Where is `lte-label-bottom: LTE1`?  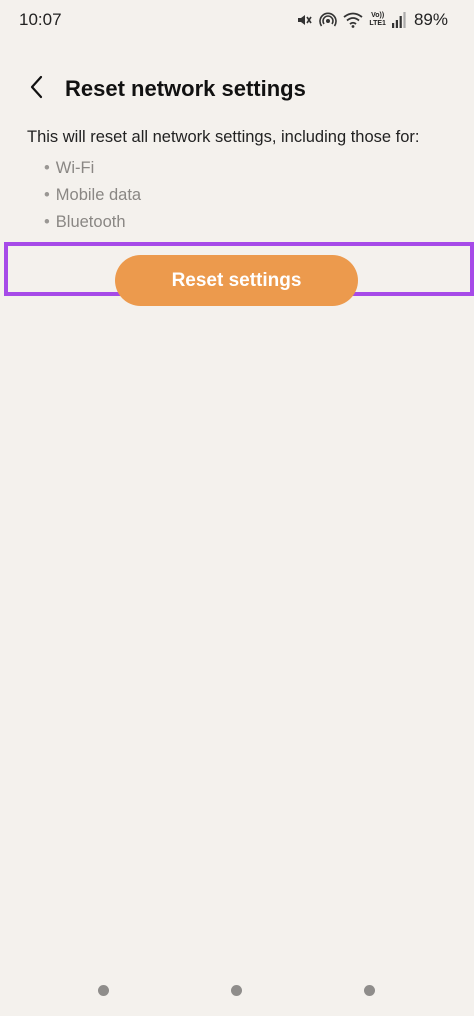
lte-label-bottom: LTE1 is located at coordinates (377, 23).